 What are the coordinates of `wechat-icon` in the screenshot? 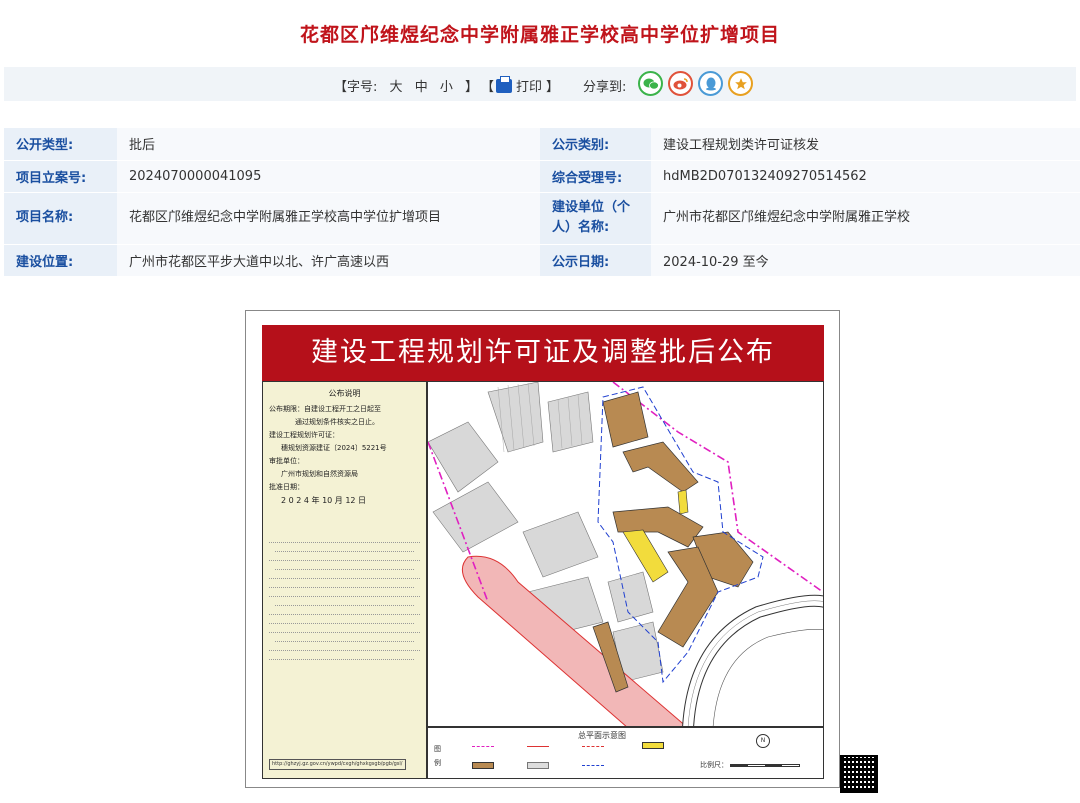 It's located at (650, 83).